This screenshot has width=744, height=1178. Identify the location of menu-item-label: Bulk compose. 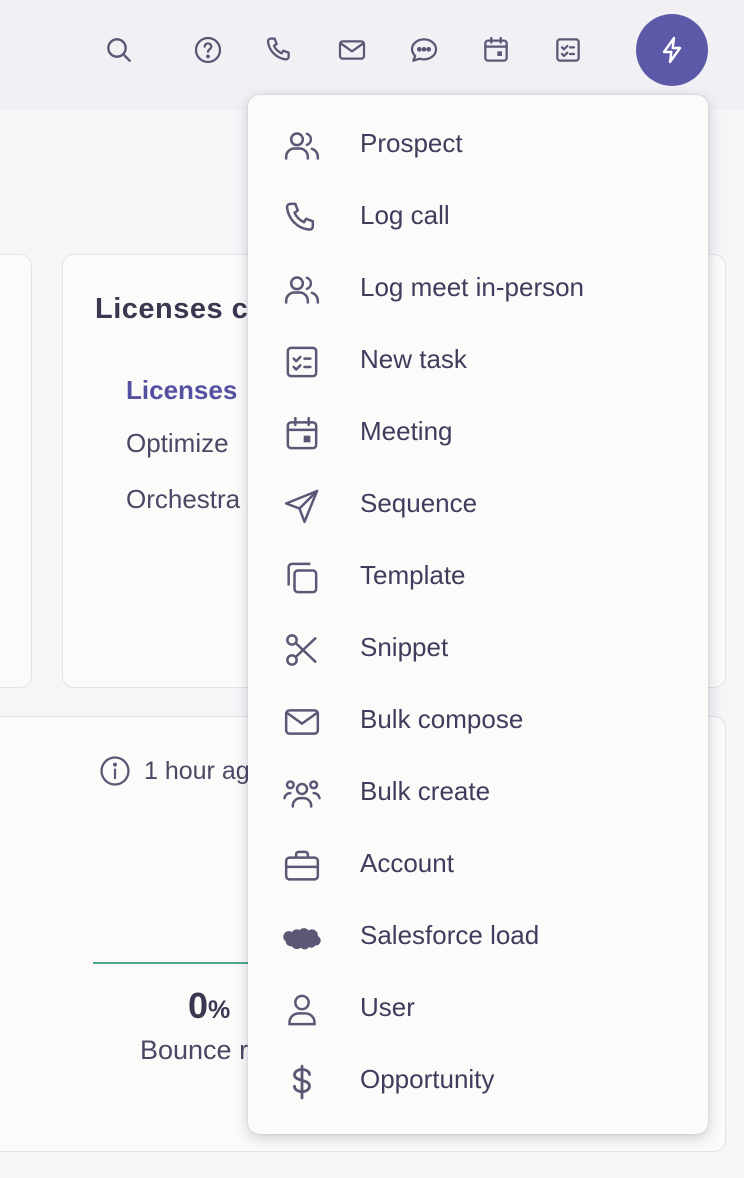
(442, 719).